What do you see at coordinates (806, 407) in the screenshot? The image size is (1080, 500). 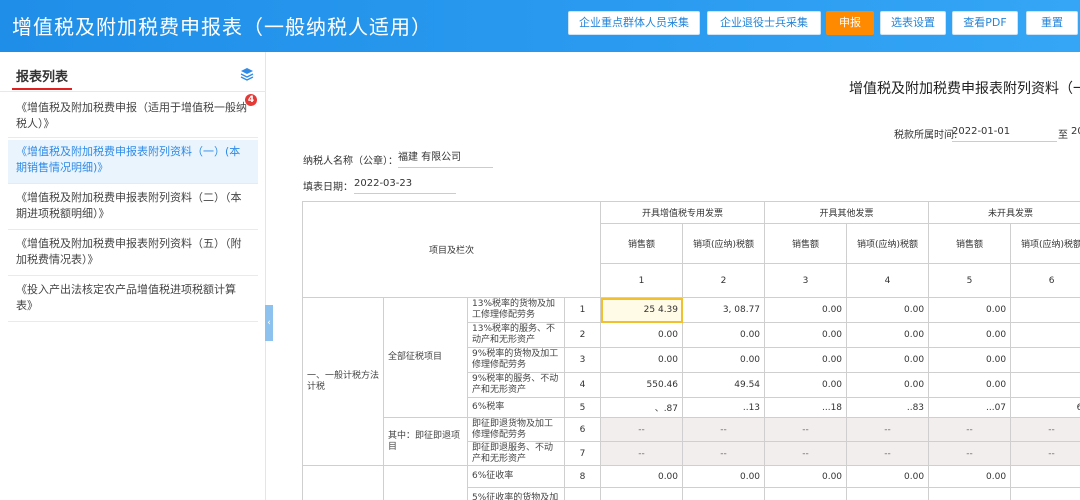 I see `value-cell: ...18` at bounding box center [806, 407].